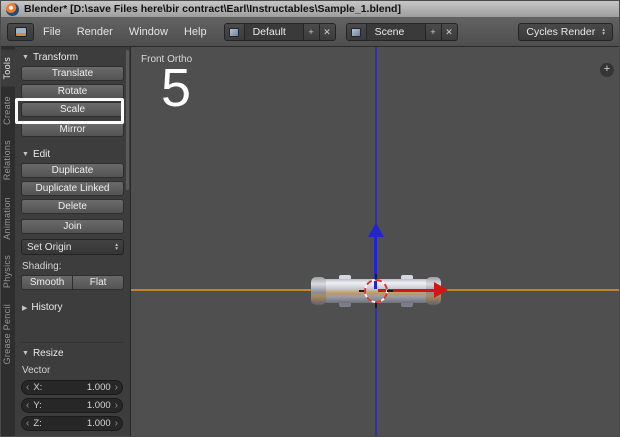 The height and width of the screenshot is (437, 620). I want to click on blender-icon, so click(12, 9).